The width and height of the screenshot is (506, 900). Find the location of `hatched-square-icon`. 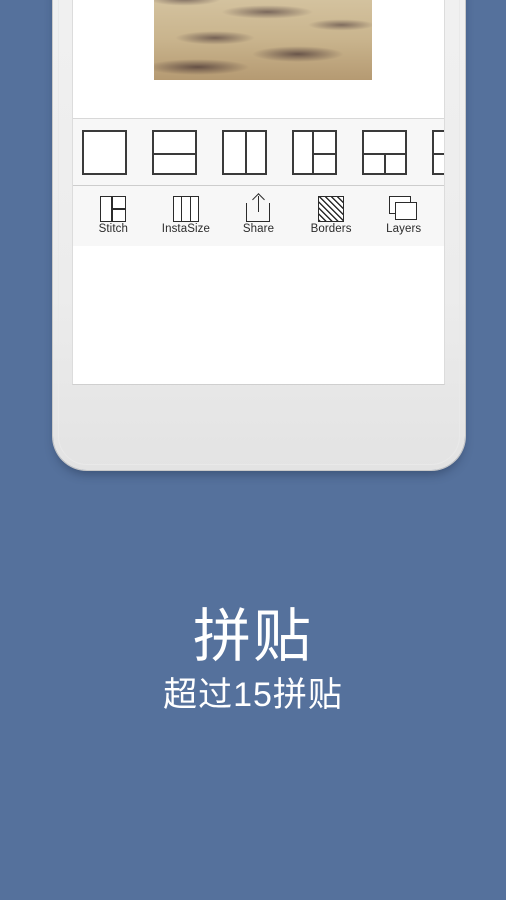

hatched-square-icon is located at coordinates (331, 207).